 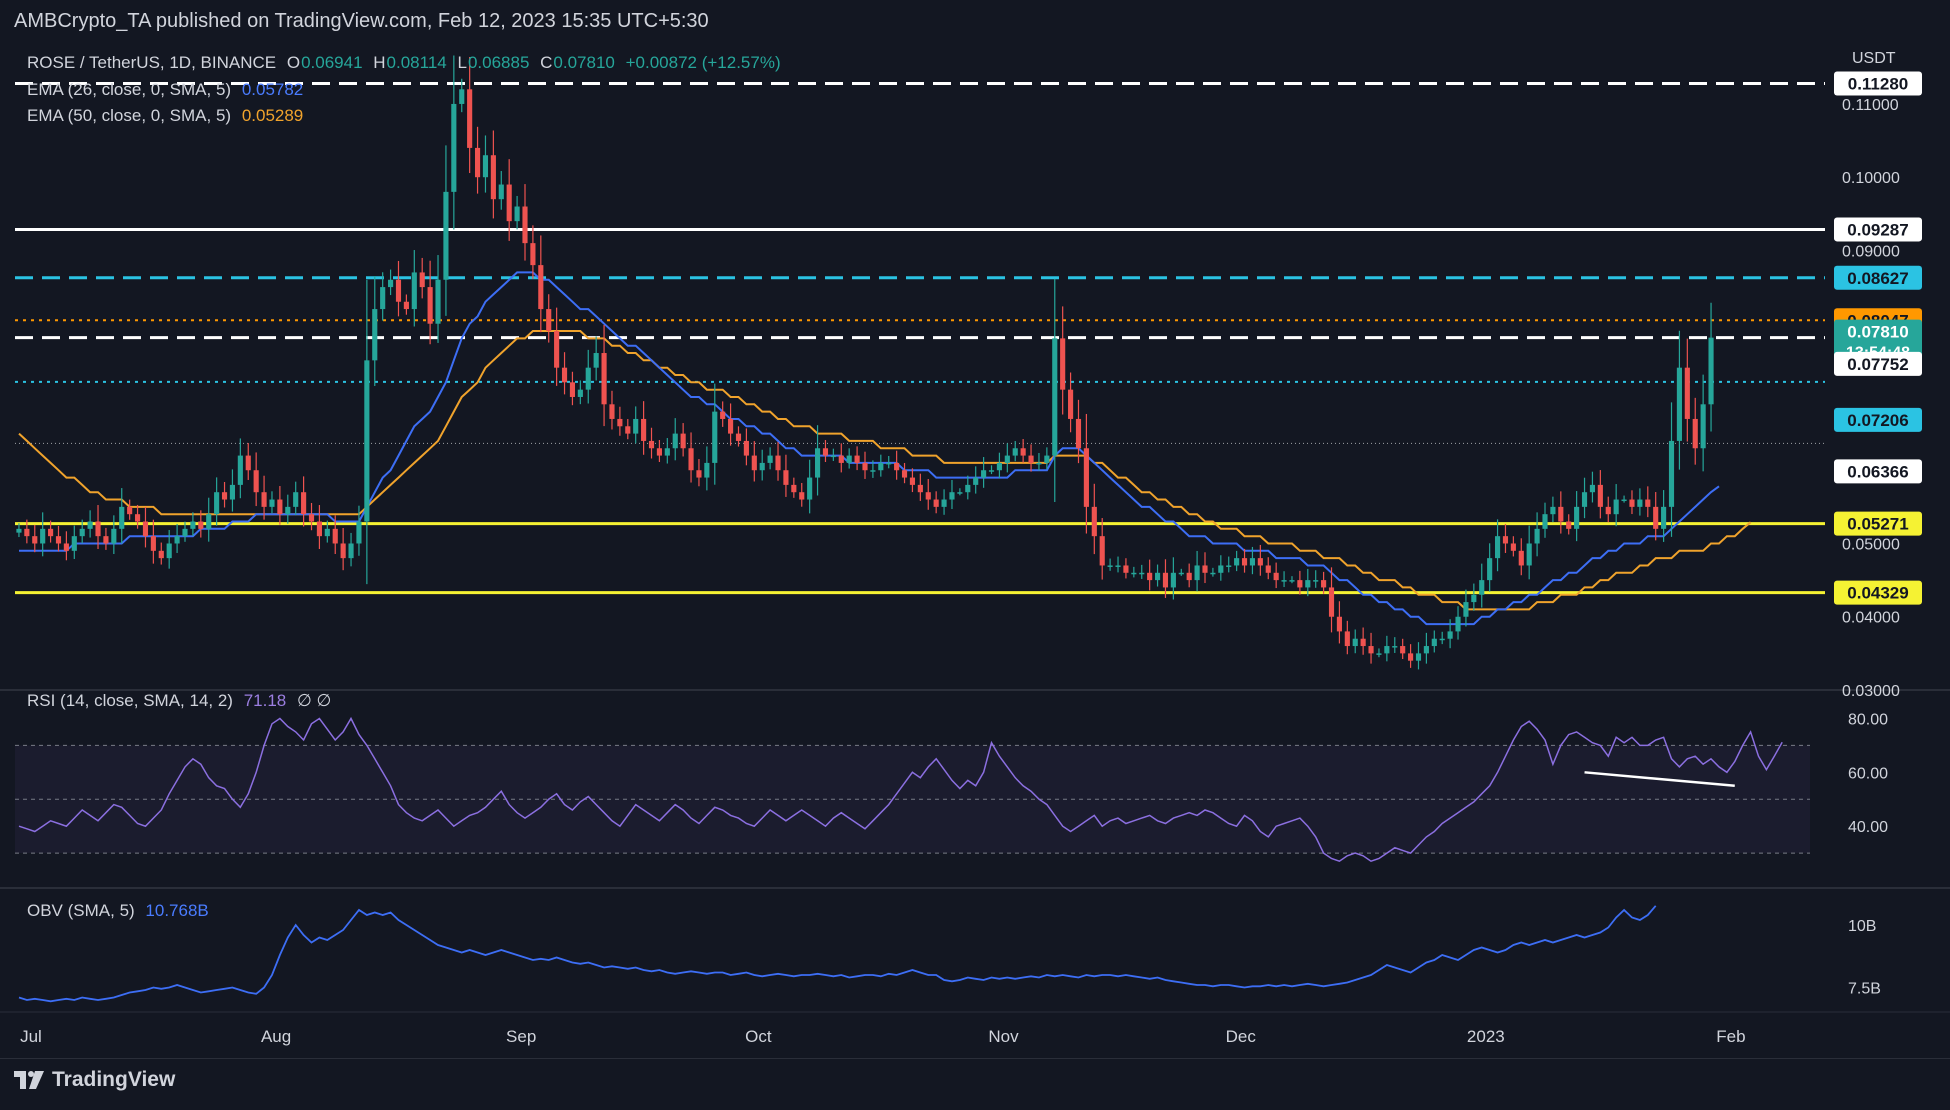 What do you see at coordinates (272, 89) in the screenshot?
I see `ema26-value: 0.05782` at bounding box center [272, 89].